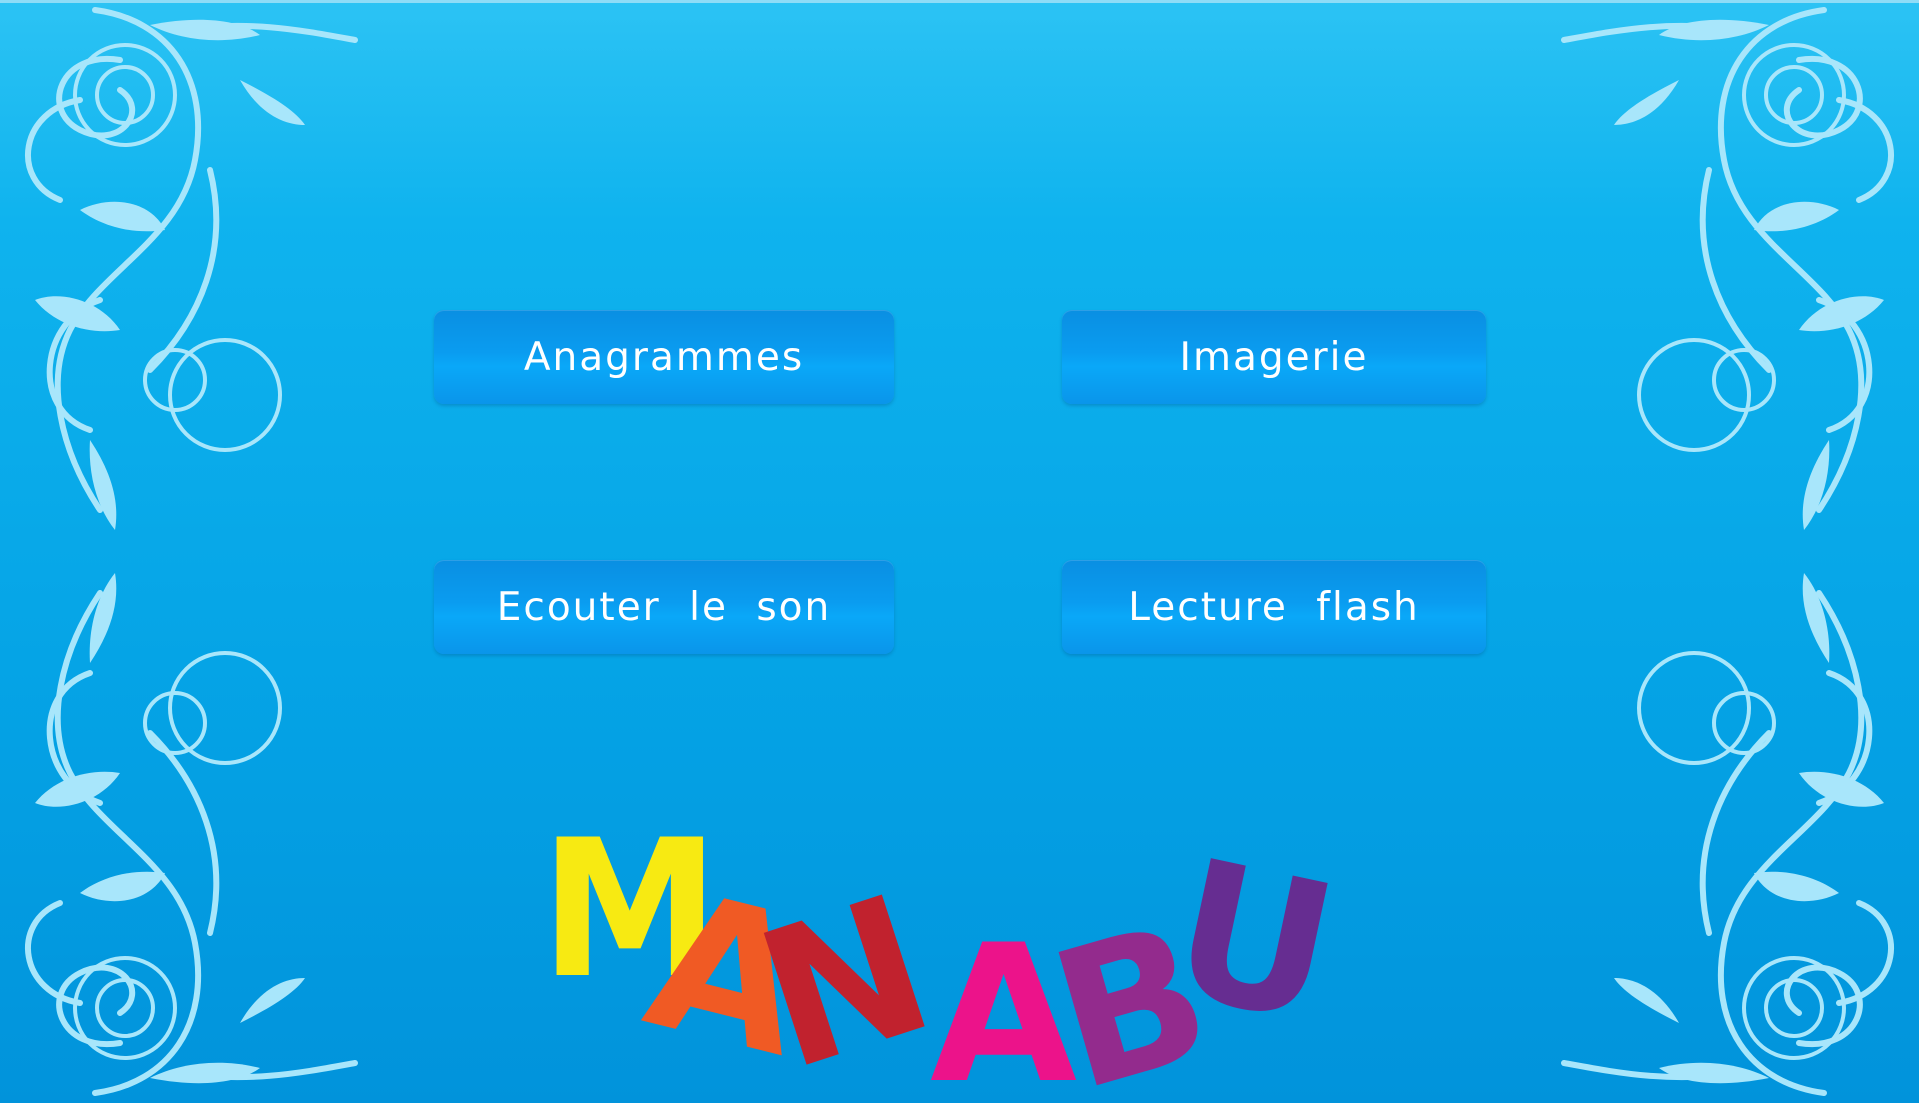 The image size is (1919, 1103). I want to click on ecouter-le-son-button: Ecouter le son, so click(664, 607).